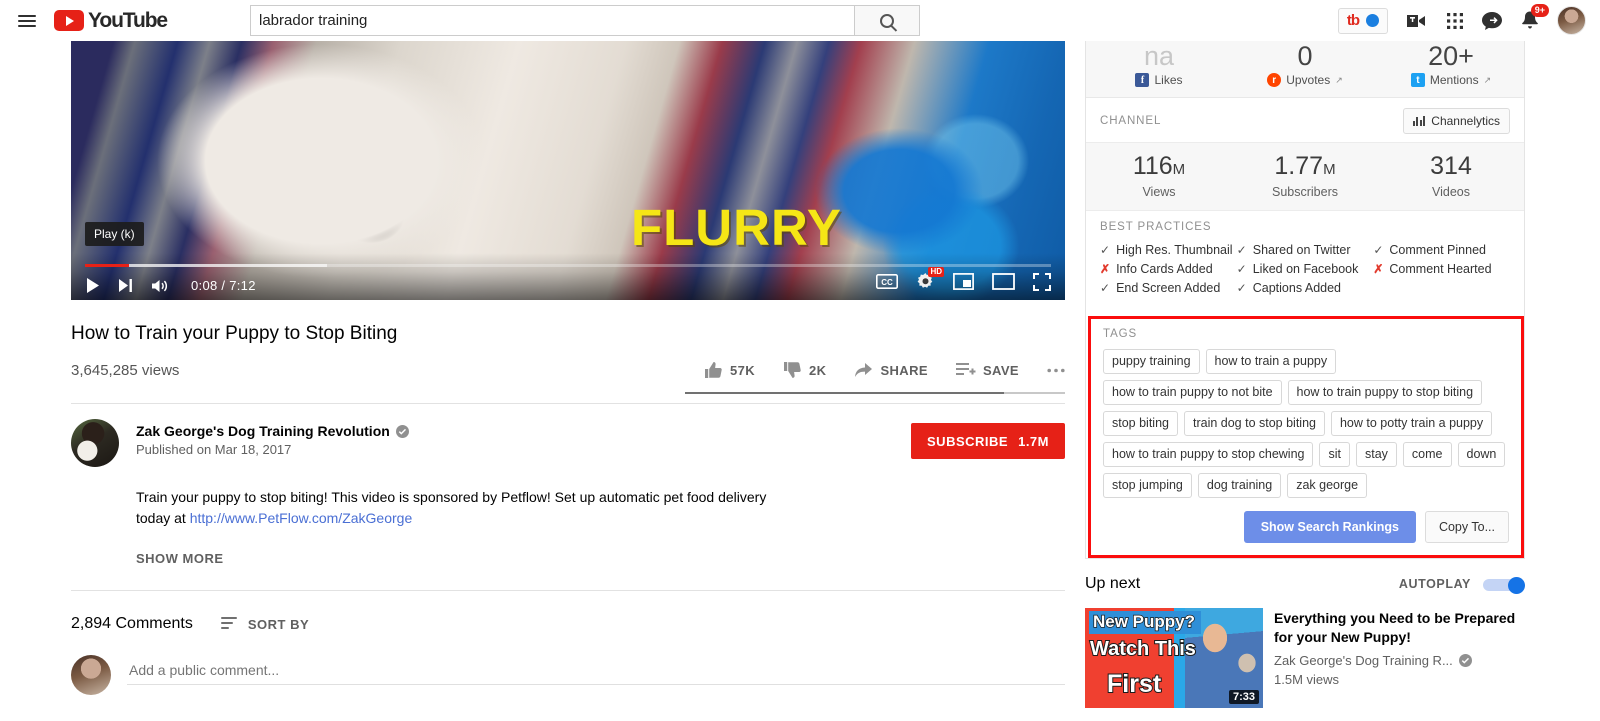  Describe the element at coordinates (1434, 584) in the screenshot. I see `autoplay-label: AUTOPLAY` at that location.